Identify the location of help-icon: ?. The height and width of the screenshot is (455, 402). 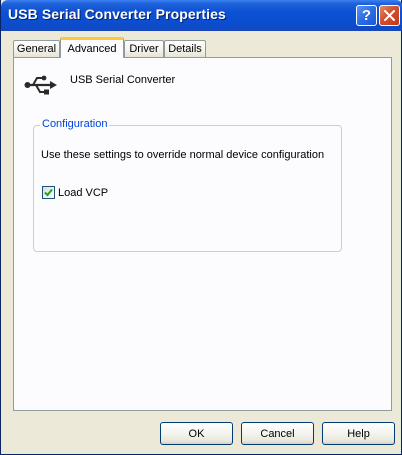
(366, 15).